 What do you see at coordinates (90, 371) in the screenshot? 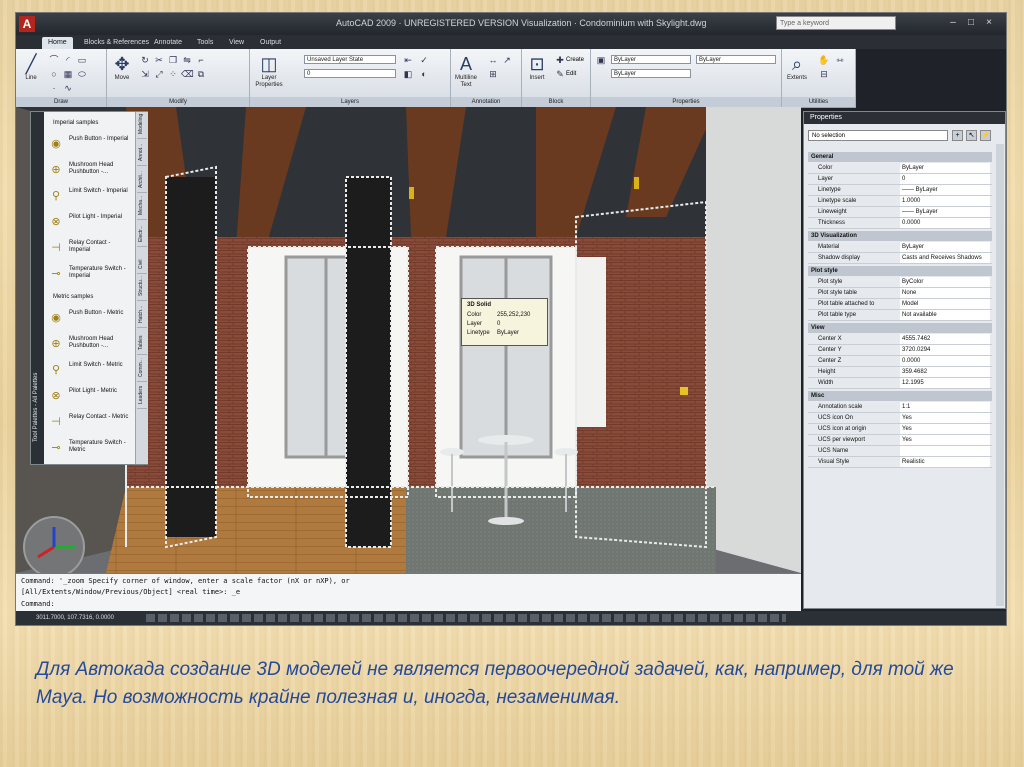
I see `palette-tool: ⚲ Limit Switch - Metric` at bounding box center [90, 371].